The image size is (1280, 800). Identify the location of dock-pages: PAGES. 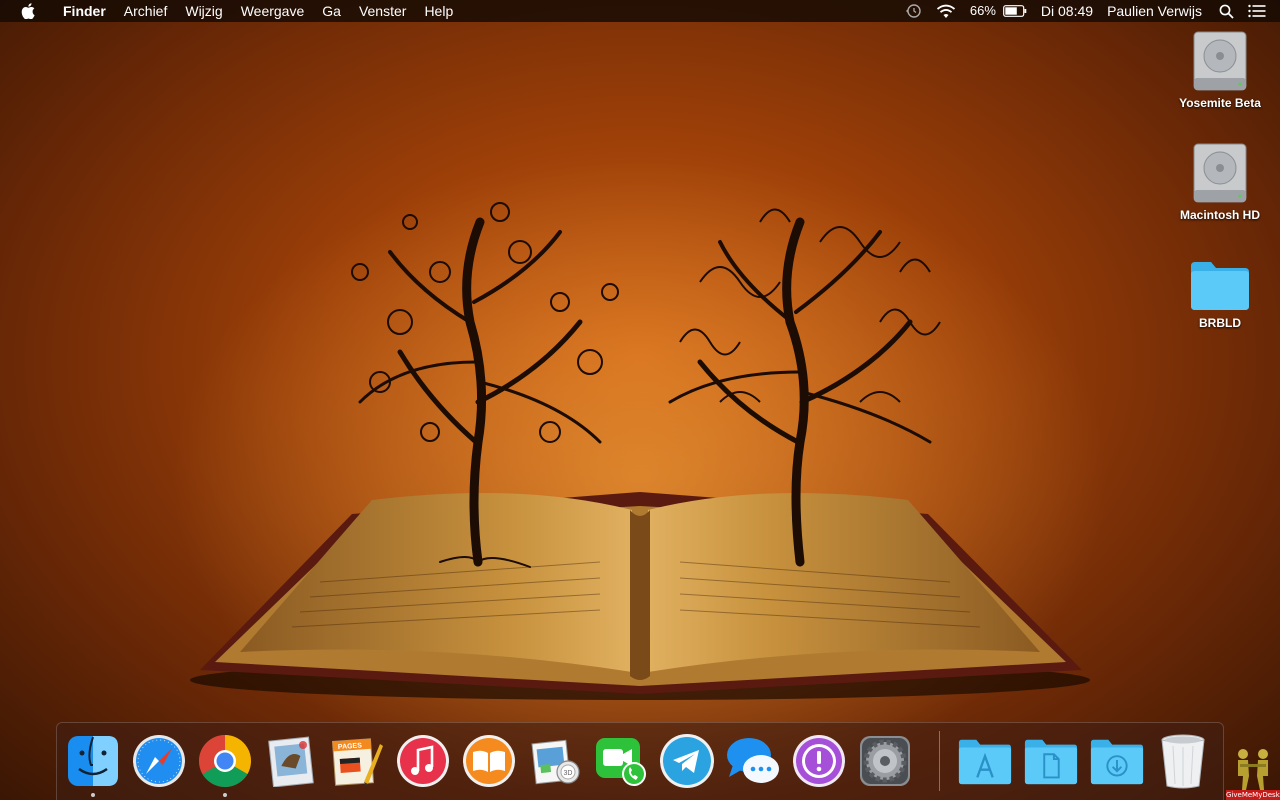
(357, 761).